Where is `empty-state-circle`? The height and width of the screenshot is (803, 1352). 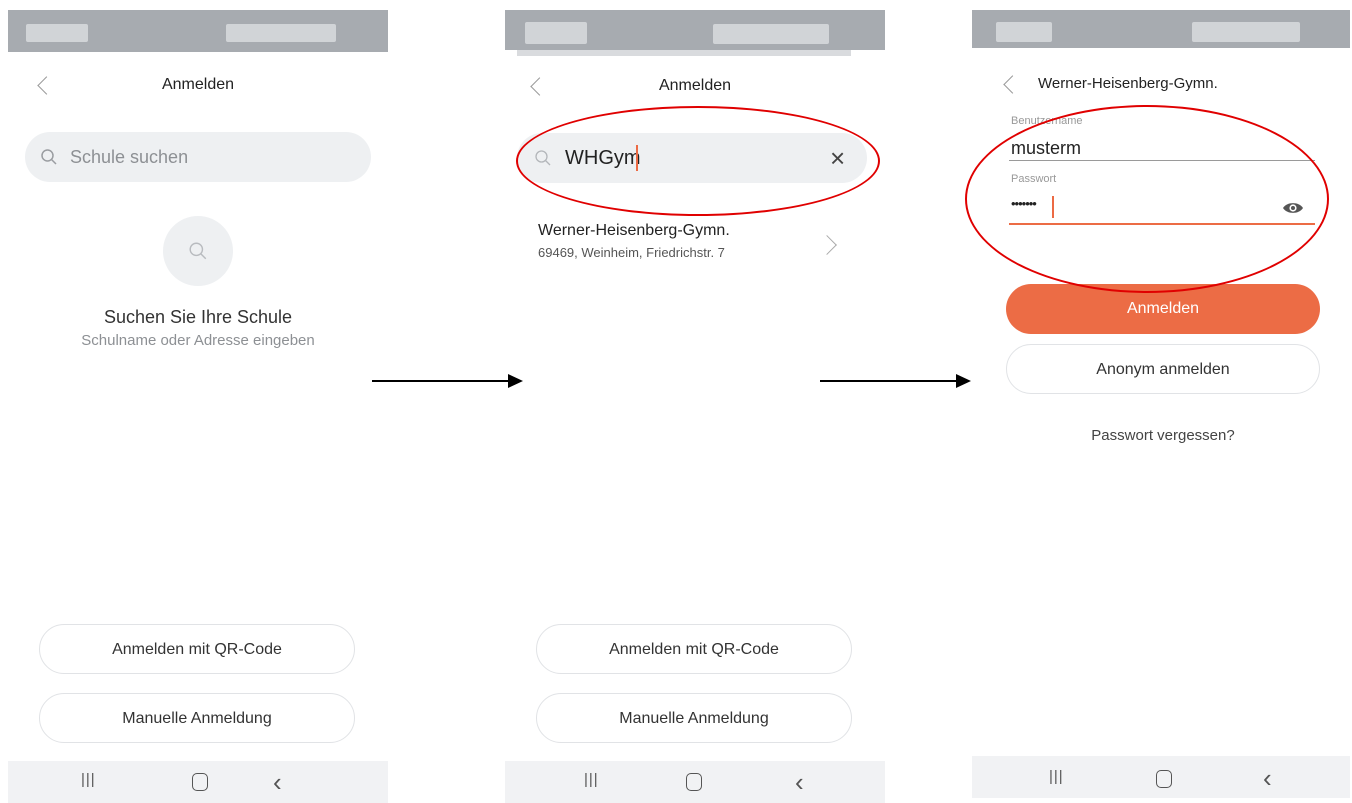 empty-state-circle is located at coordinates (198, 251).